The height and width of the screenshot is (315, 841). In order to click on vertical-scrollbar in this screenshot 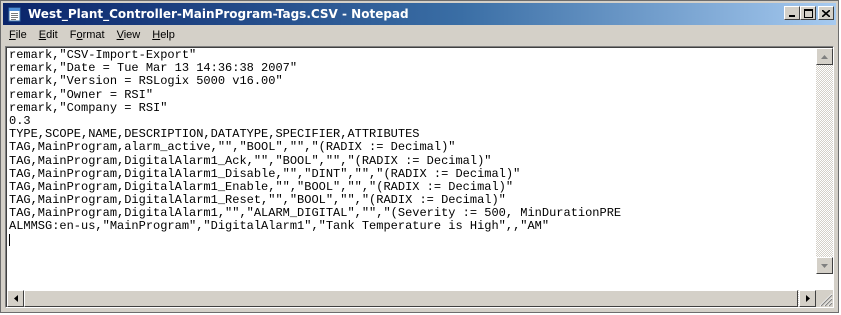, I will do `click(824, 161)`.